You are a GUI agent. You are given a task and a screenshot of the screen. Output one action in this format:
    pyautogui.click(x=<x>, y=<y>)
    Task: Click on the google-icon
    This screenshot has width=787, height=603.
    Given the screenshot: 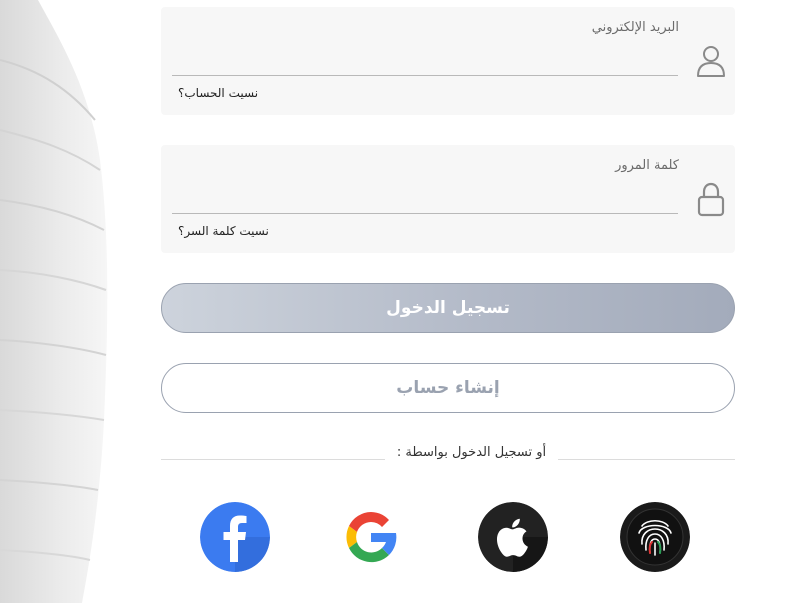 What is the action you would take?
    pyautogui.click(x=371, y=537)
    